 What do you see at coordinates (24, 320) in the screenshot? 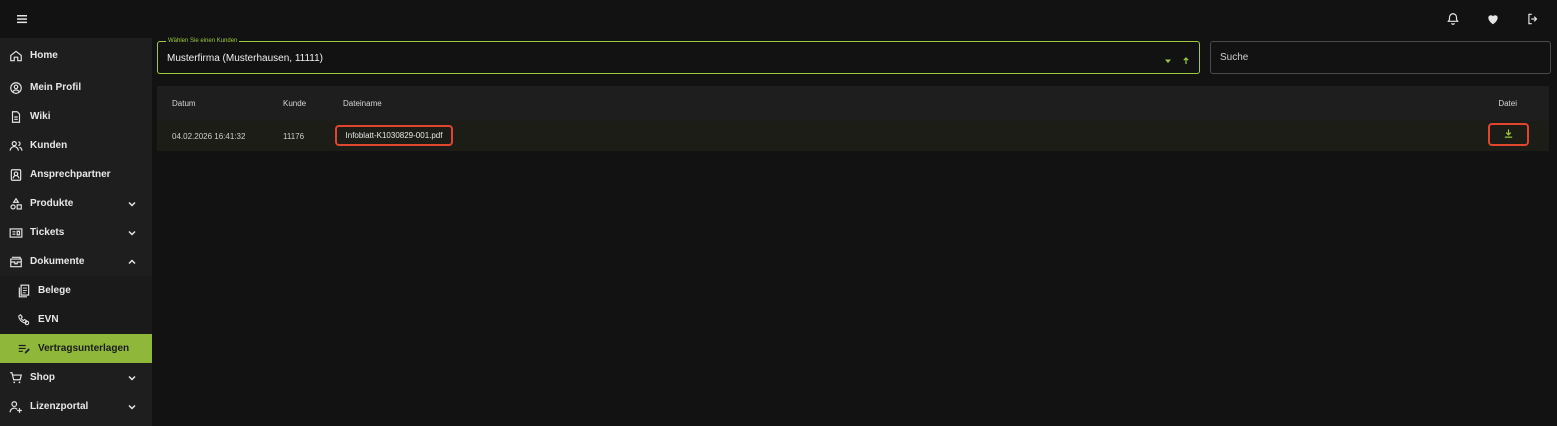
I see `phone-settings-icon` at bounding box center [24, 320].